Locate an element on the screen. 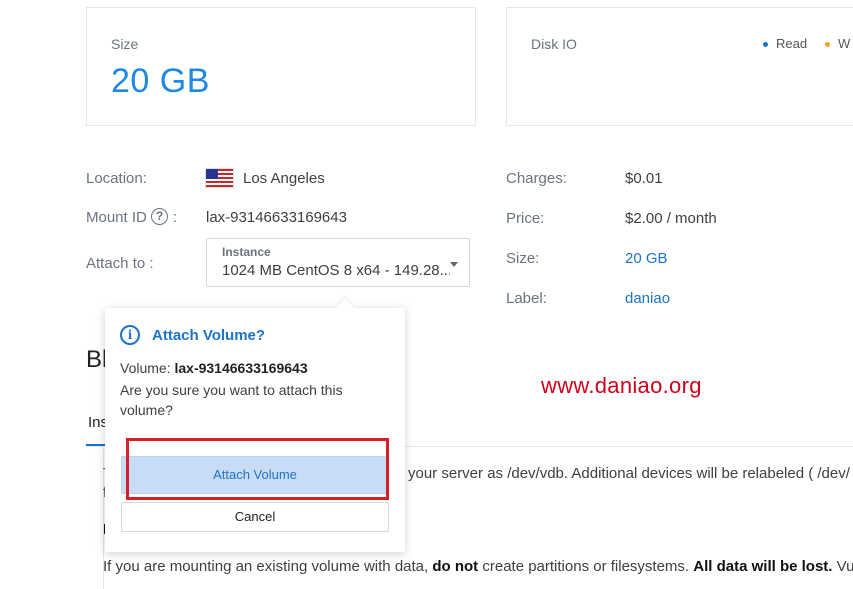 The height and width of the screenshot is (589, 853). disk-io-card-label: Disk IO is located at coordinates (554, 44).